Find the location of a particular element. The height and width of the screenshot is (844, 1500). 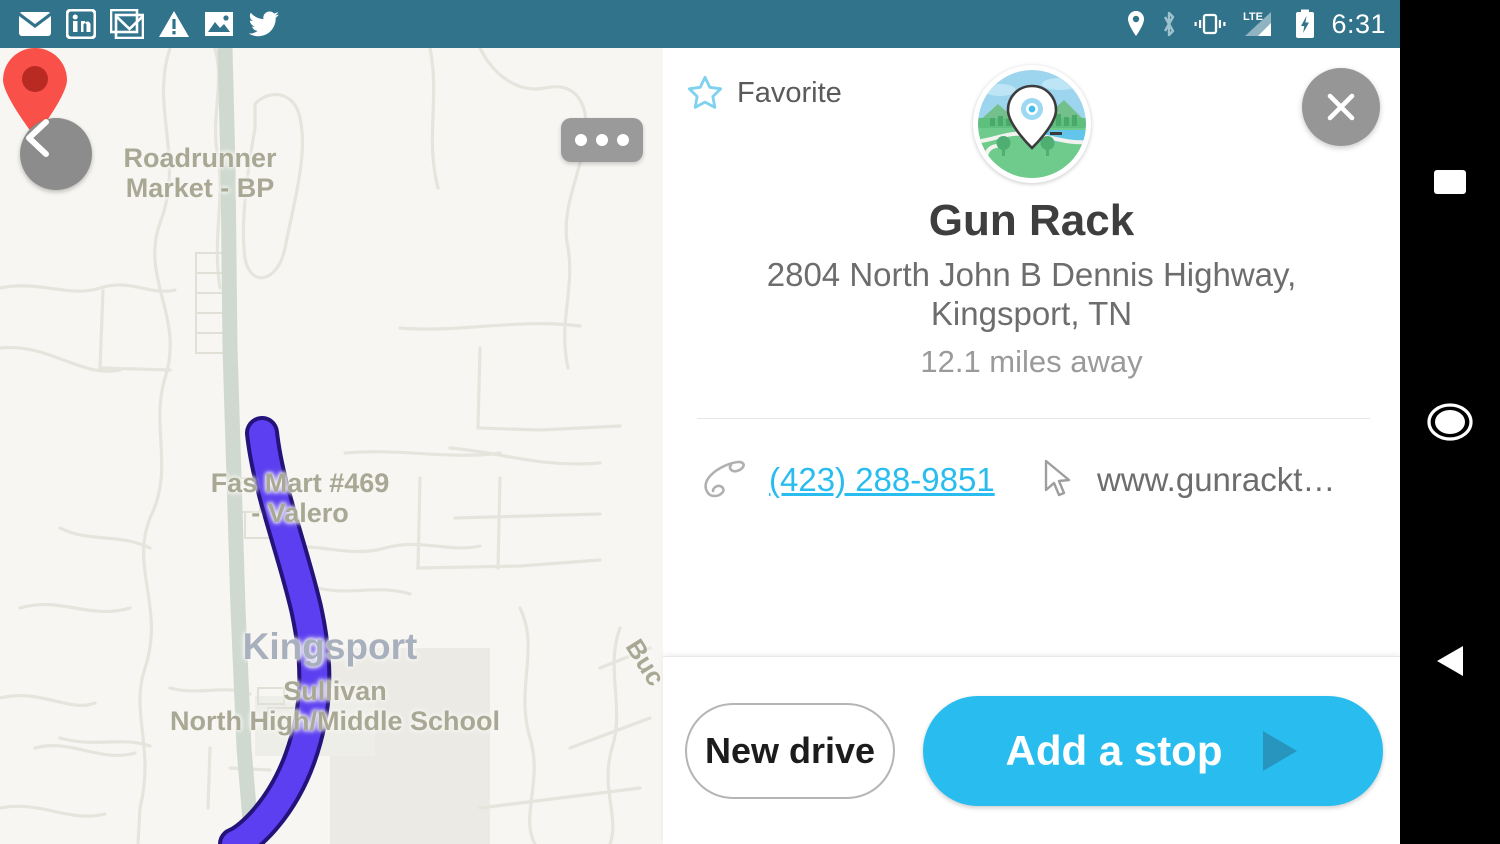

new-drive-button: New drive is located at coordinates (790, 750).